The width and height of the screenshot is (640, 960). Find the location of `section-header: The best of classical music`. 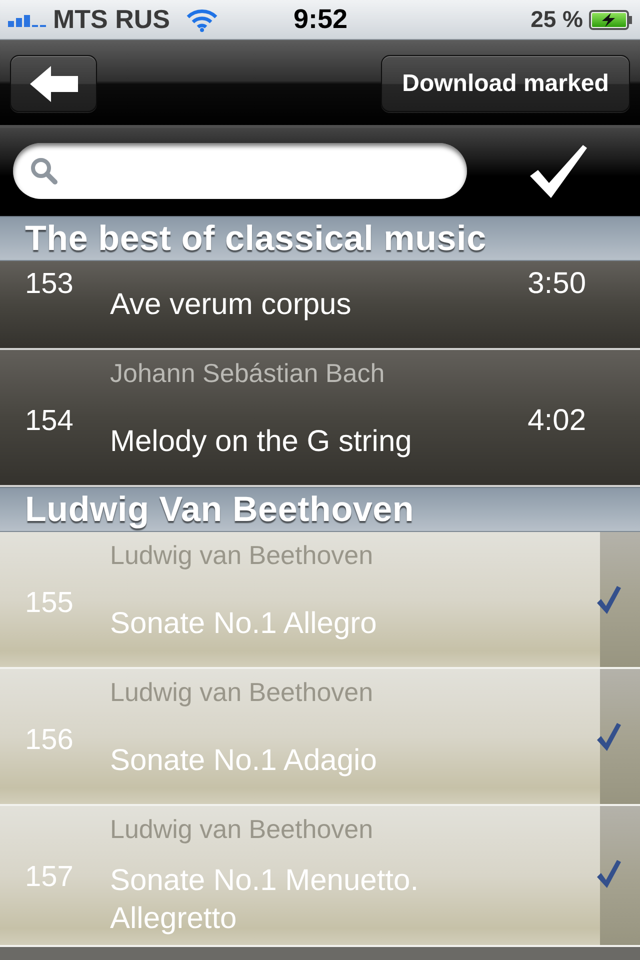

section-header: The best of classical music is located at coordinates (320, 238).